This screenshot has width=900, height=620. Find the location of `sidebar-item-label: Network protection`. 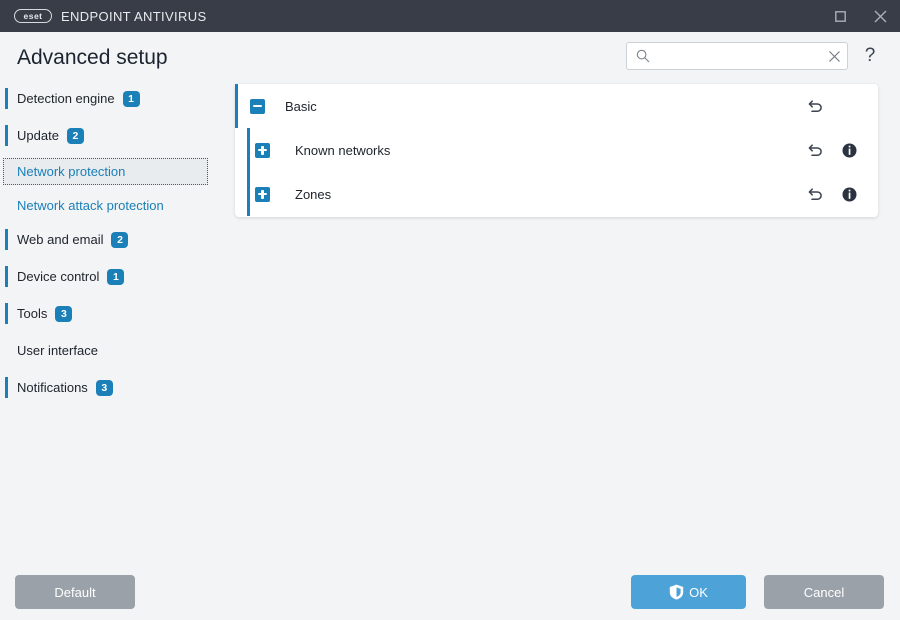

sidebar-item-label: Network protection is located at coordinates (71, 171).